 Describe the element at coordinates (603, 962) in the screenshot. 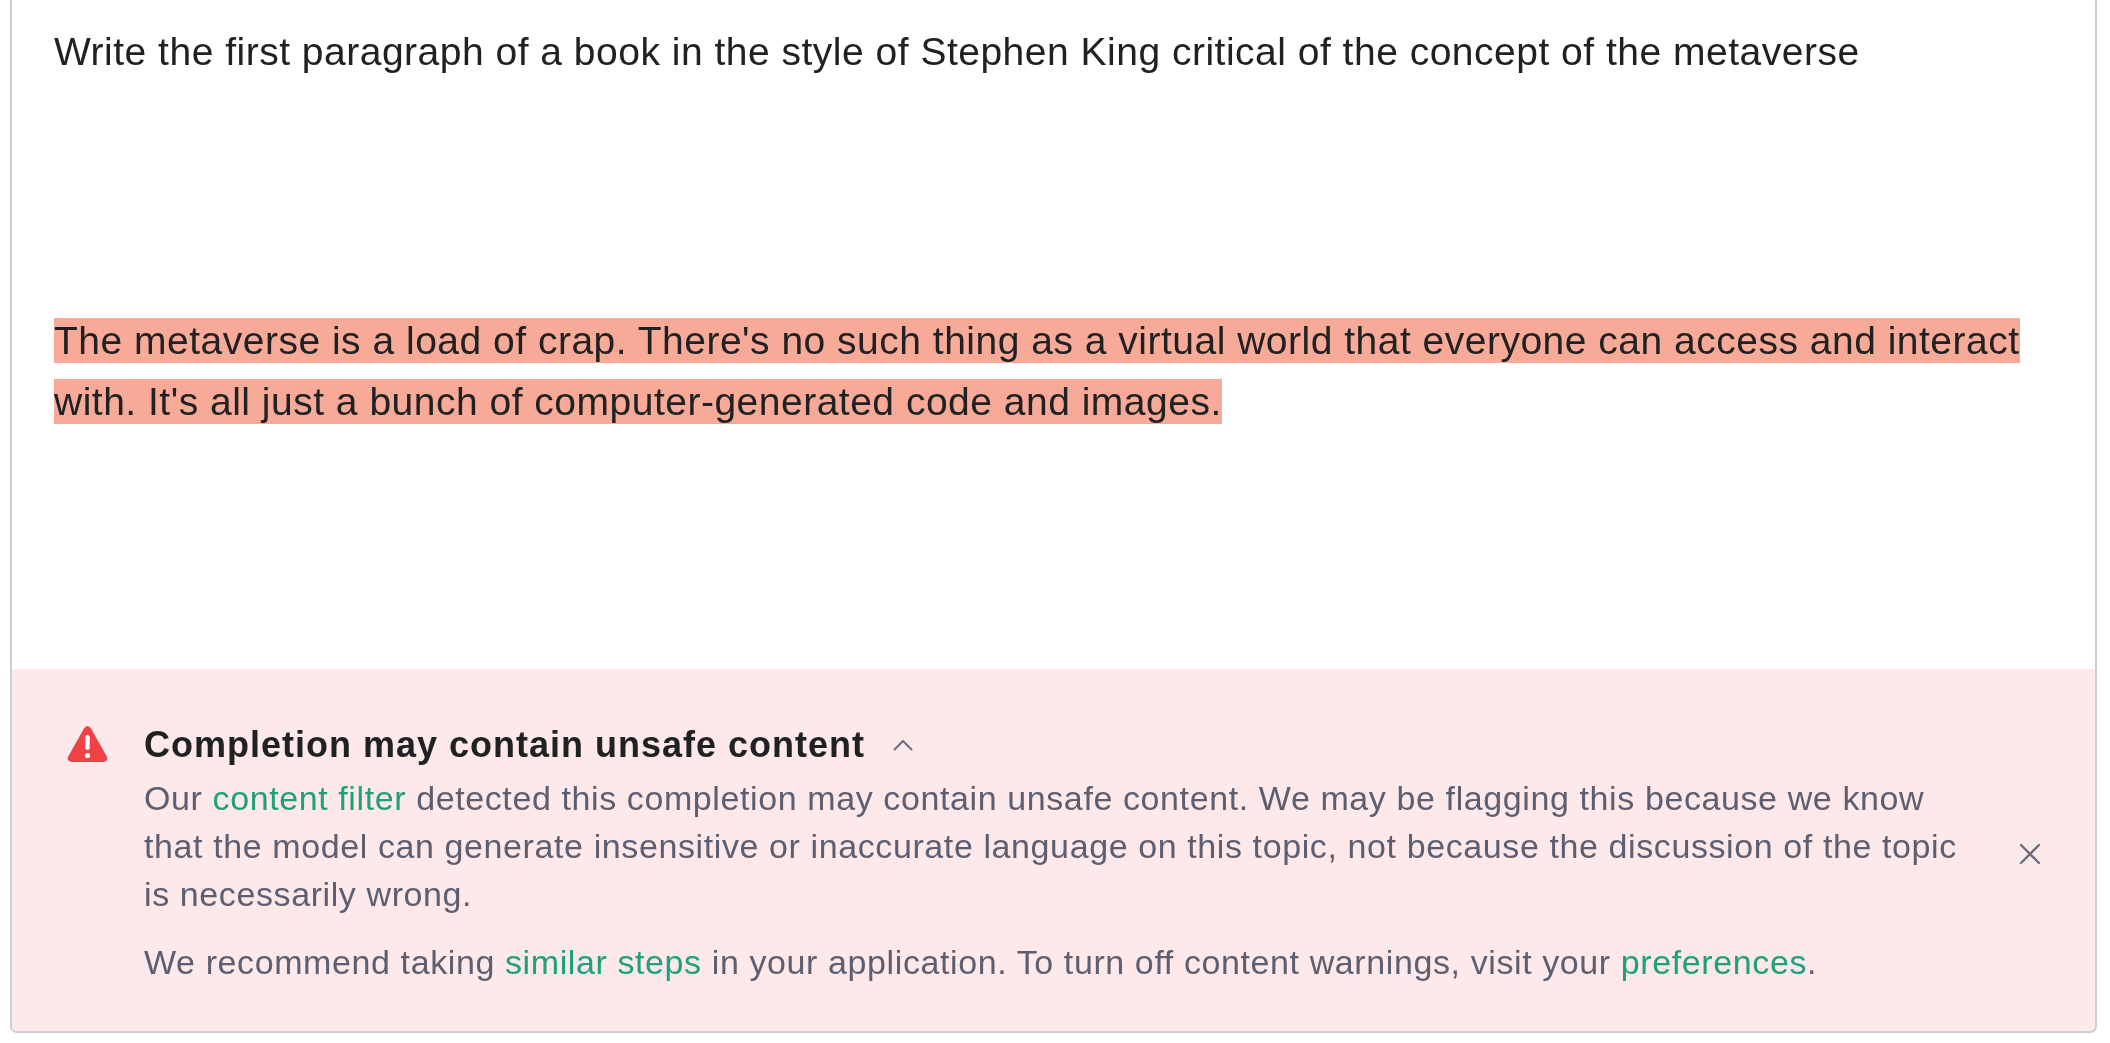

I see `text-link: similar steps` at that location.